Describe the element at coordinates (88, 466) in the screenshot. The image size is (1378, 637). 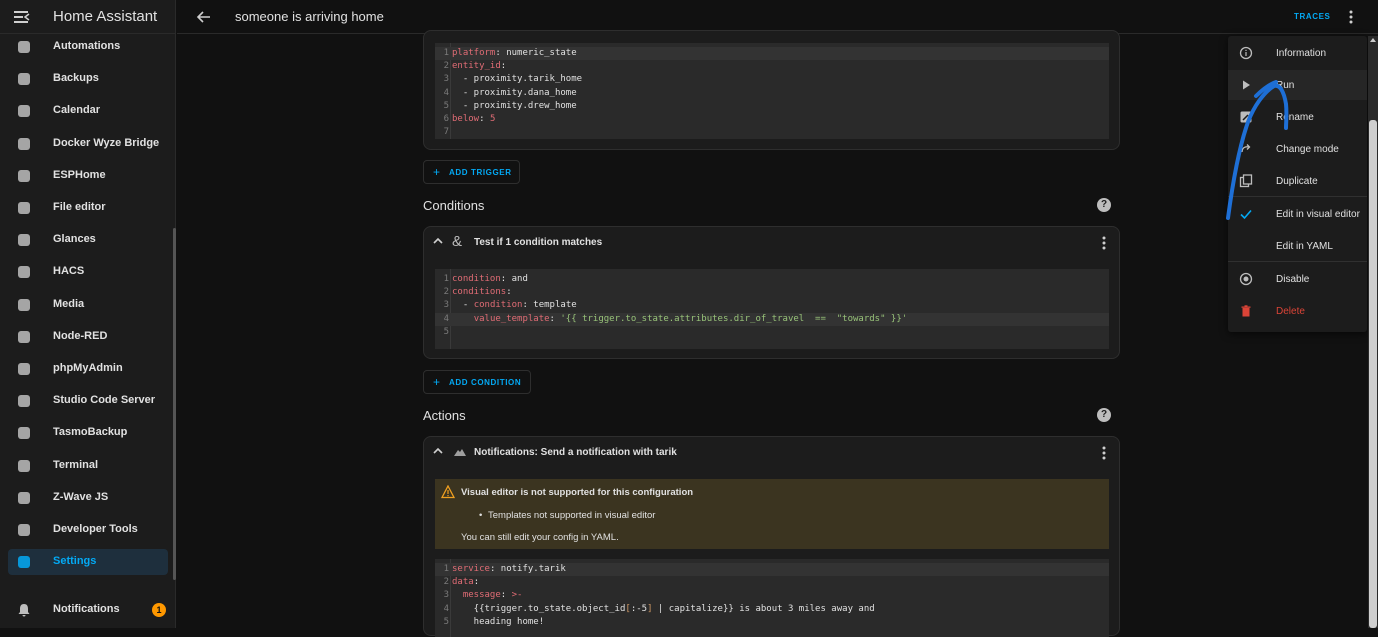
I see `sidebar-item-terminal: Terminal` at that location.